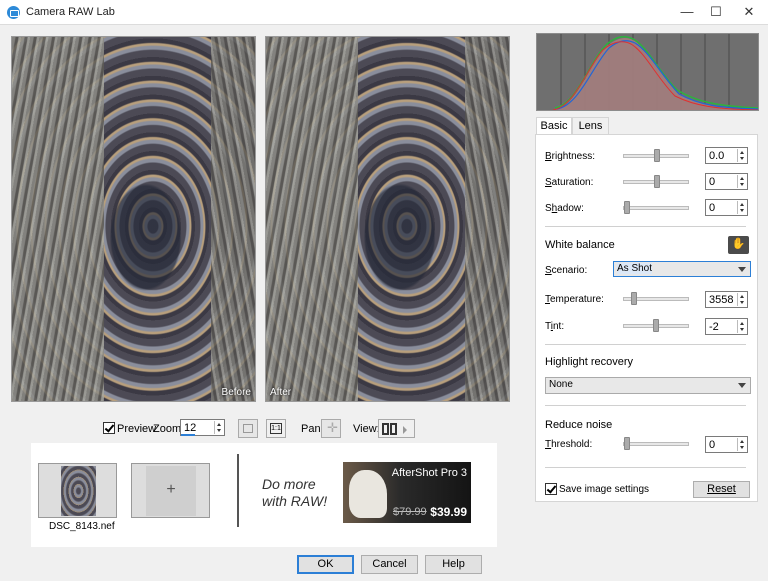 The height and width of the screenshot is (581, 768). I want to click on threshold-label: Threshold:, so click(569, 444).